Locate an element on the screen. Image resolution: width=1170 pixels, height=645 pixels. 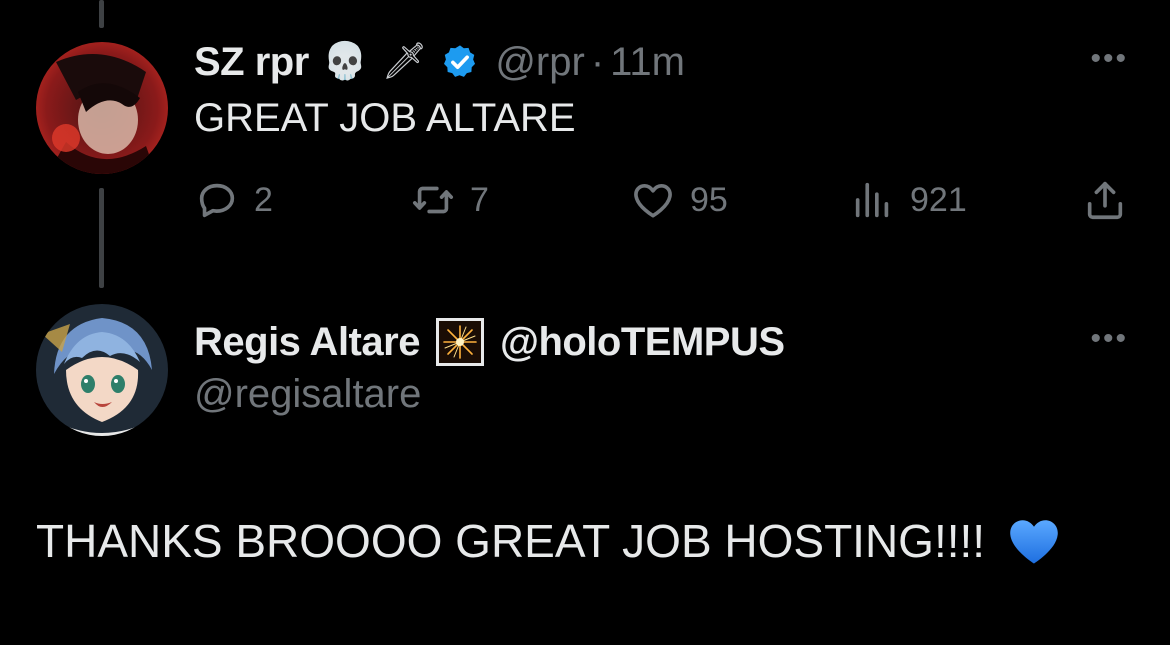
reply-text: THANKS BROOOO GREAT JOB HOSTING!!!! is located at coordinates (549, 541).